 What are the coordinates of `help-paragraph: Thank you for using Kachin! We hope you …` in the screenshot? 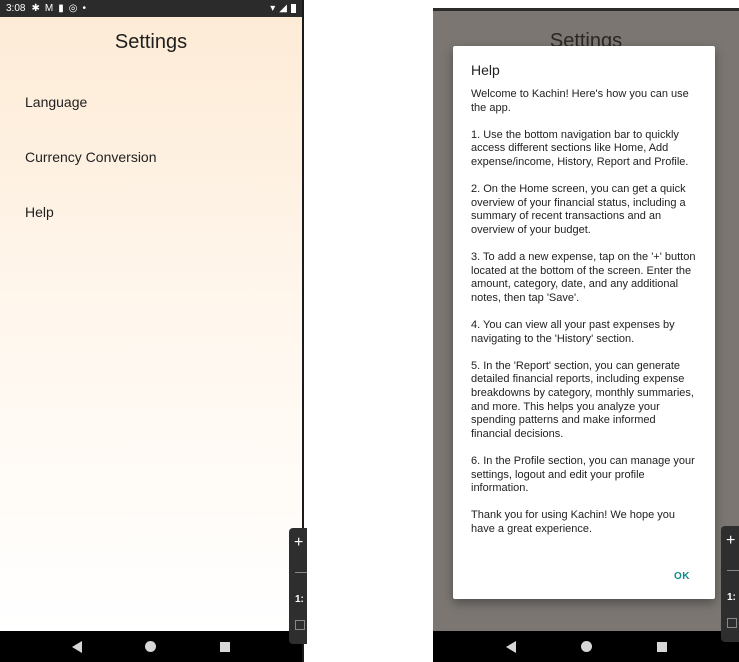 It's located at (573, 522).